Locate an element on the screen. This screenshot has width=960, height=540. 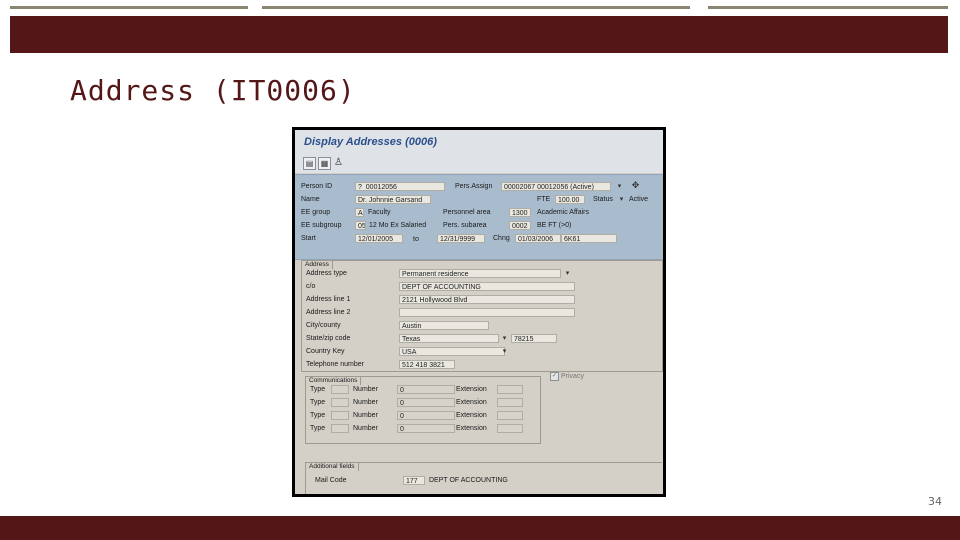
personnel-area-text: Academic Affairs is located at coordinates (563, 212).